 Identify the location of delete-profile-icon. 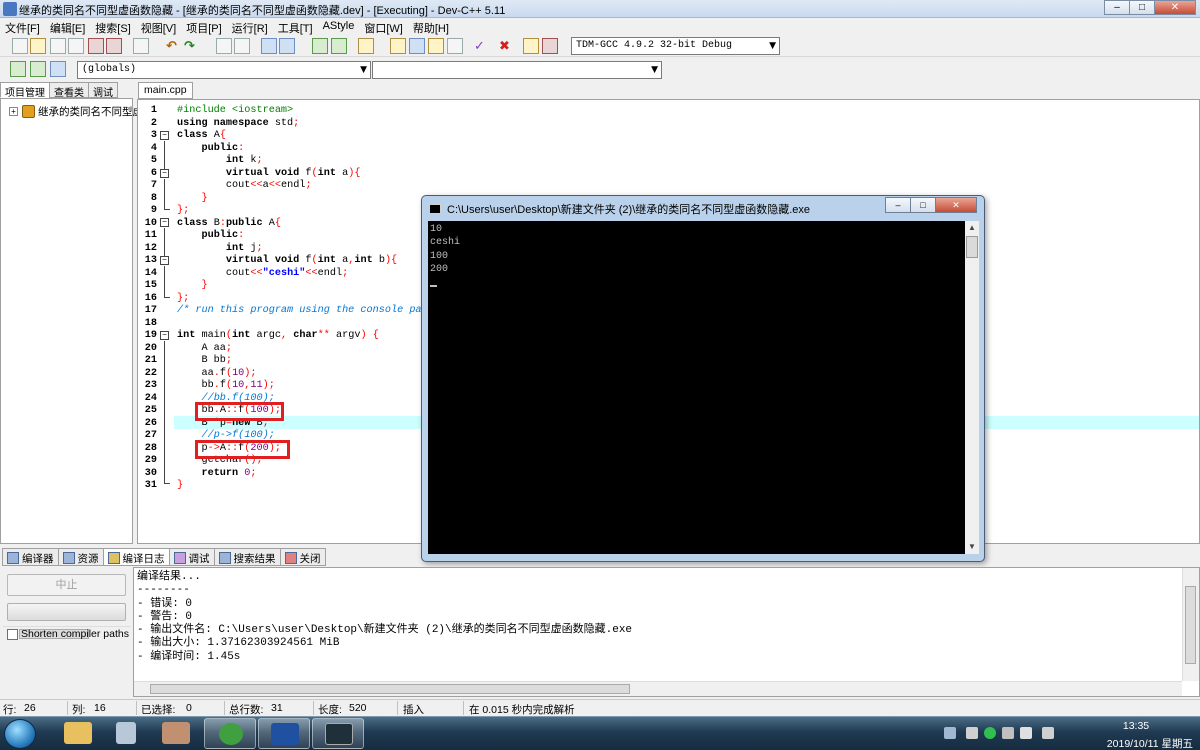
(550, 46).